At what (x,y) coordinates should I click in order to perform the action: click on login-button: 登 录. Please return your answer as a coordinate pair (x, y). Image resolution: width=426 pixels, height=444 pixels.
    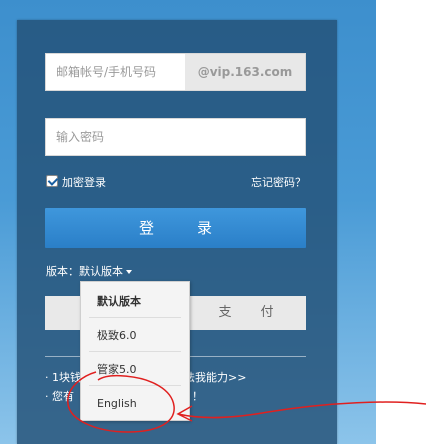
    Looking at the image, I should click on (175, 228).